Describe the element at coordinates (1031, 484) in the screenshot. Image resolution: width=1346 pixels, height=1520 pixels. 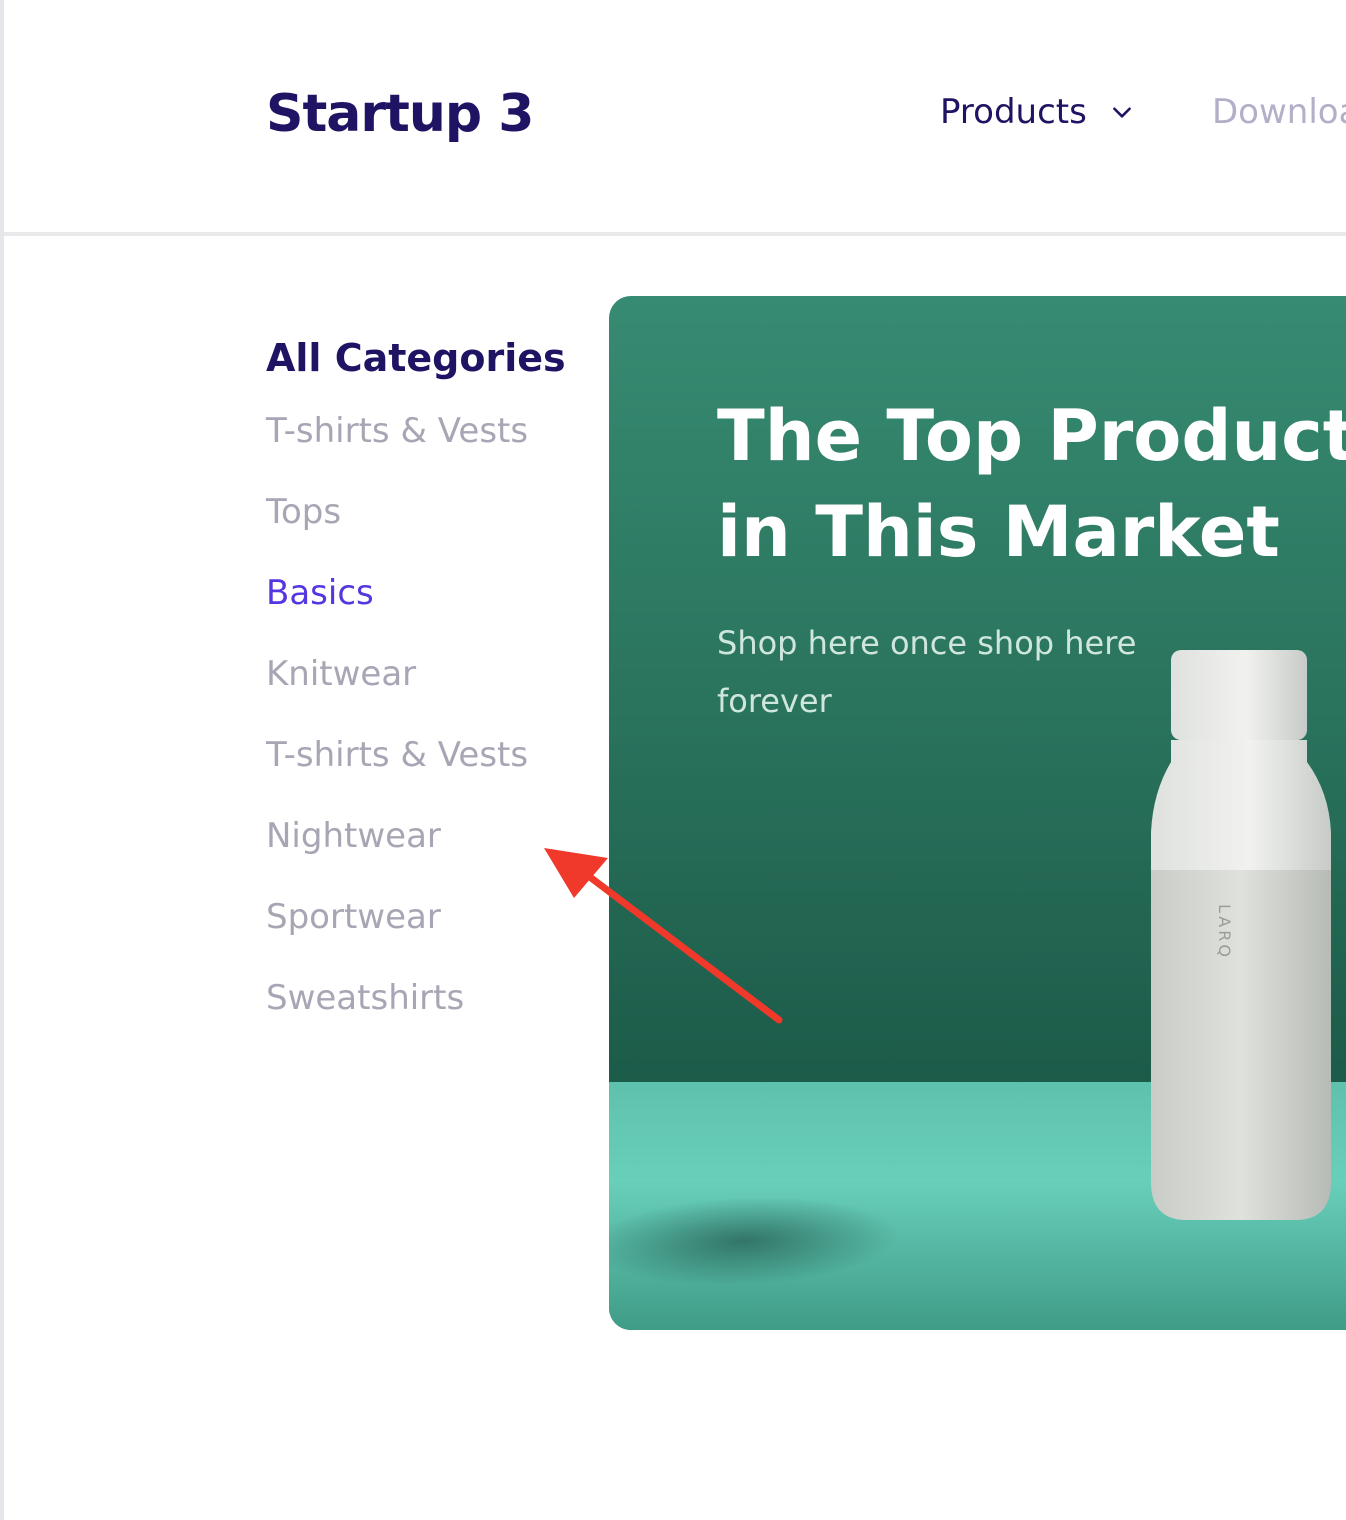
I see `hero-title: The Top Products in This Market` at that location.